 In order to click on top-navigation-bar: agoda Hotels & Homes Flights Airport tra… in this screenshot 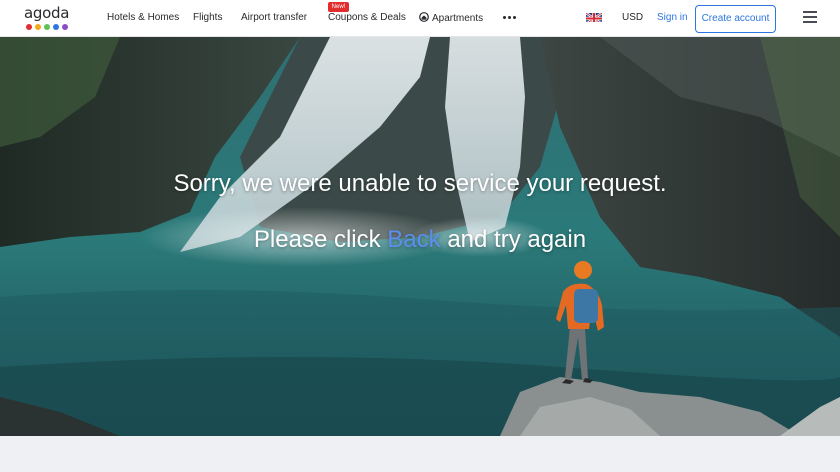, I will do `click(420, 18)`.